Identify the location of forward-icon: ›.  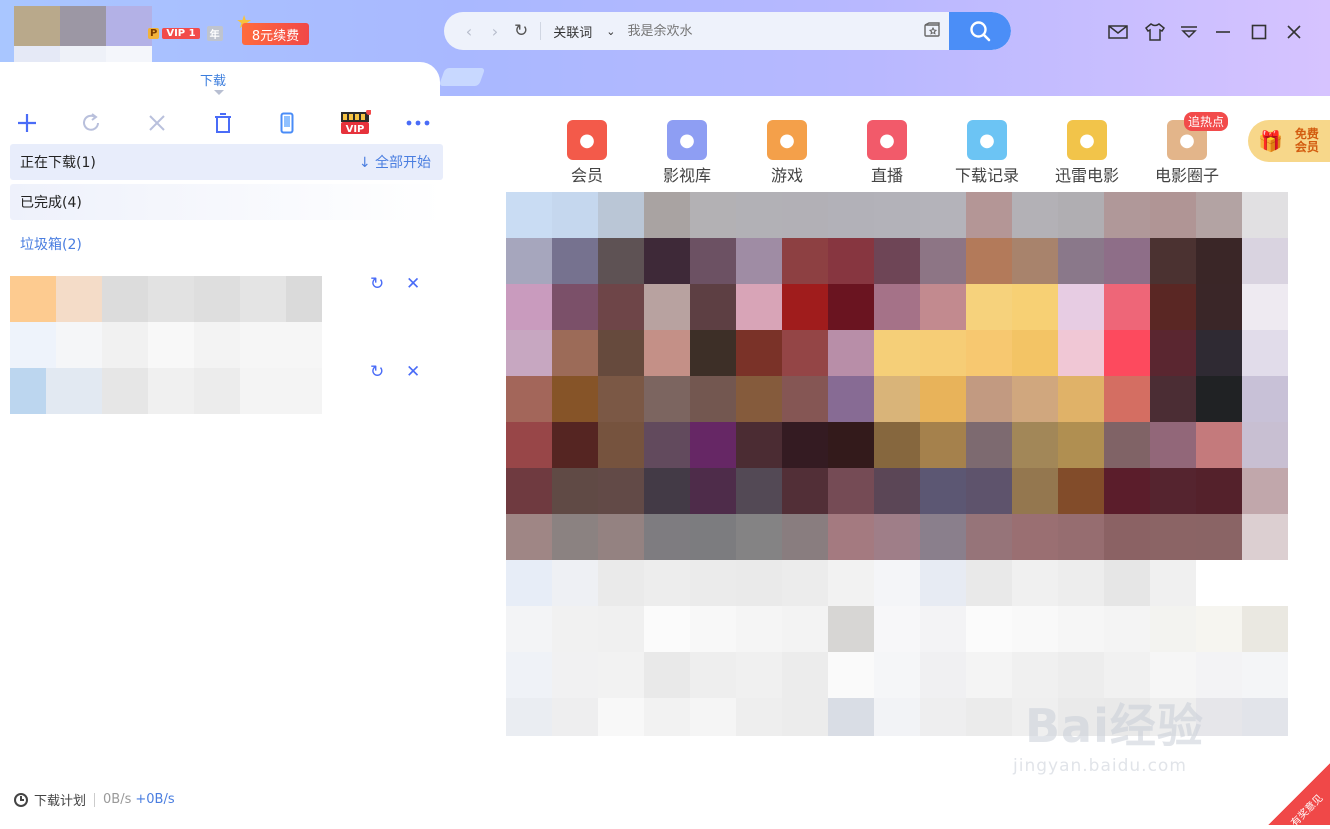
(495, 31).